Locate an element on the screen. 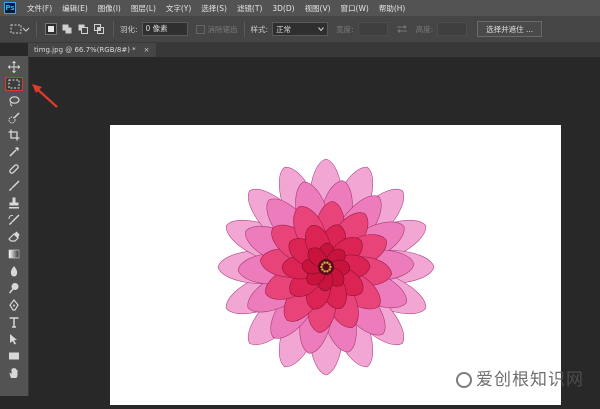 The image size is (600, 409). style-select: 正常 is located at coordinates (300, 29).